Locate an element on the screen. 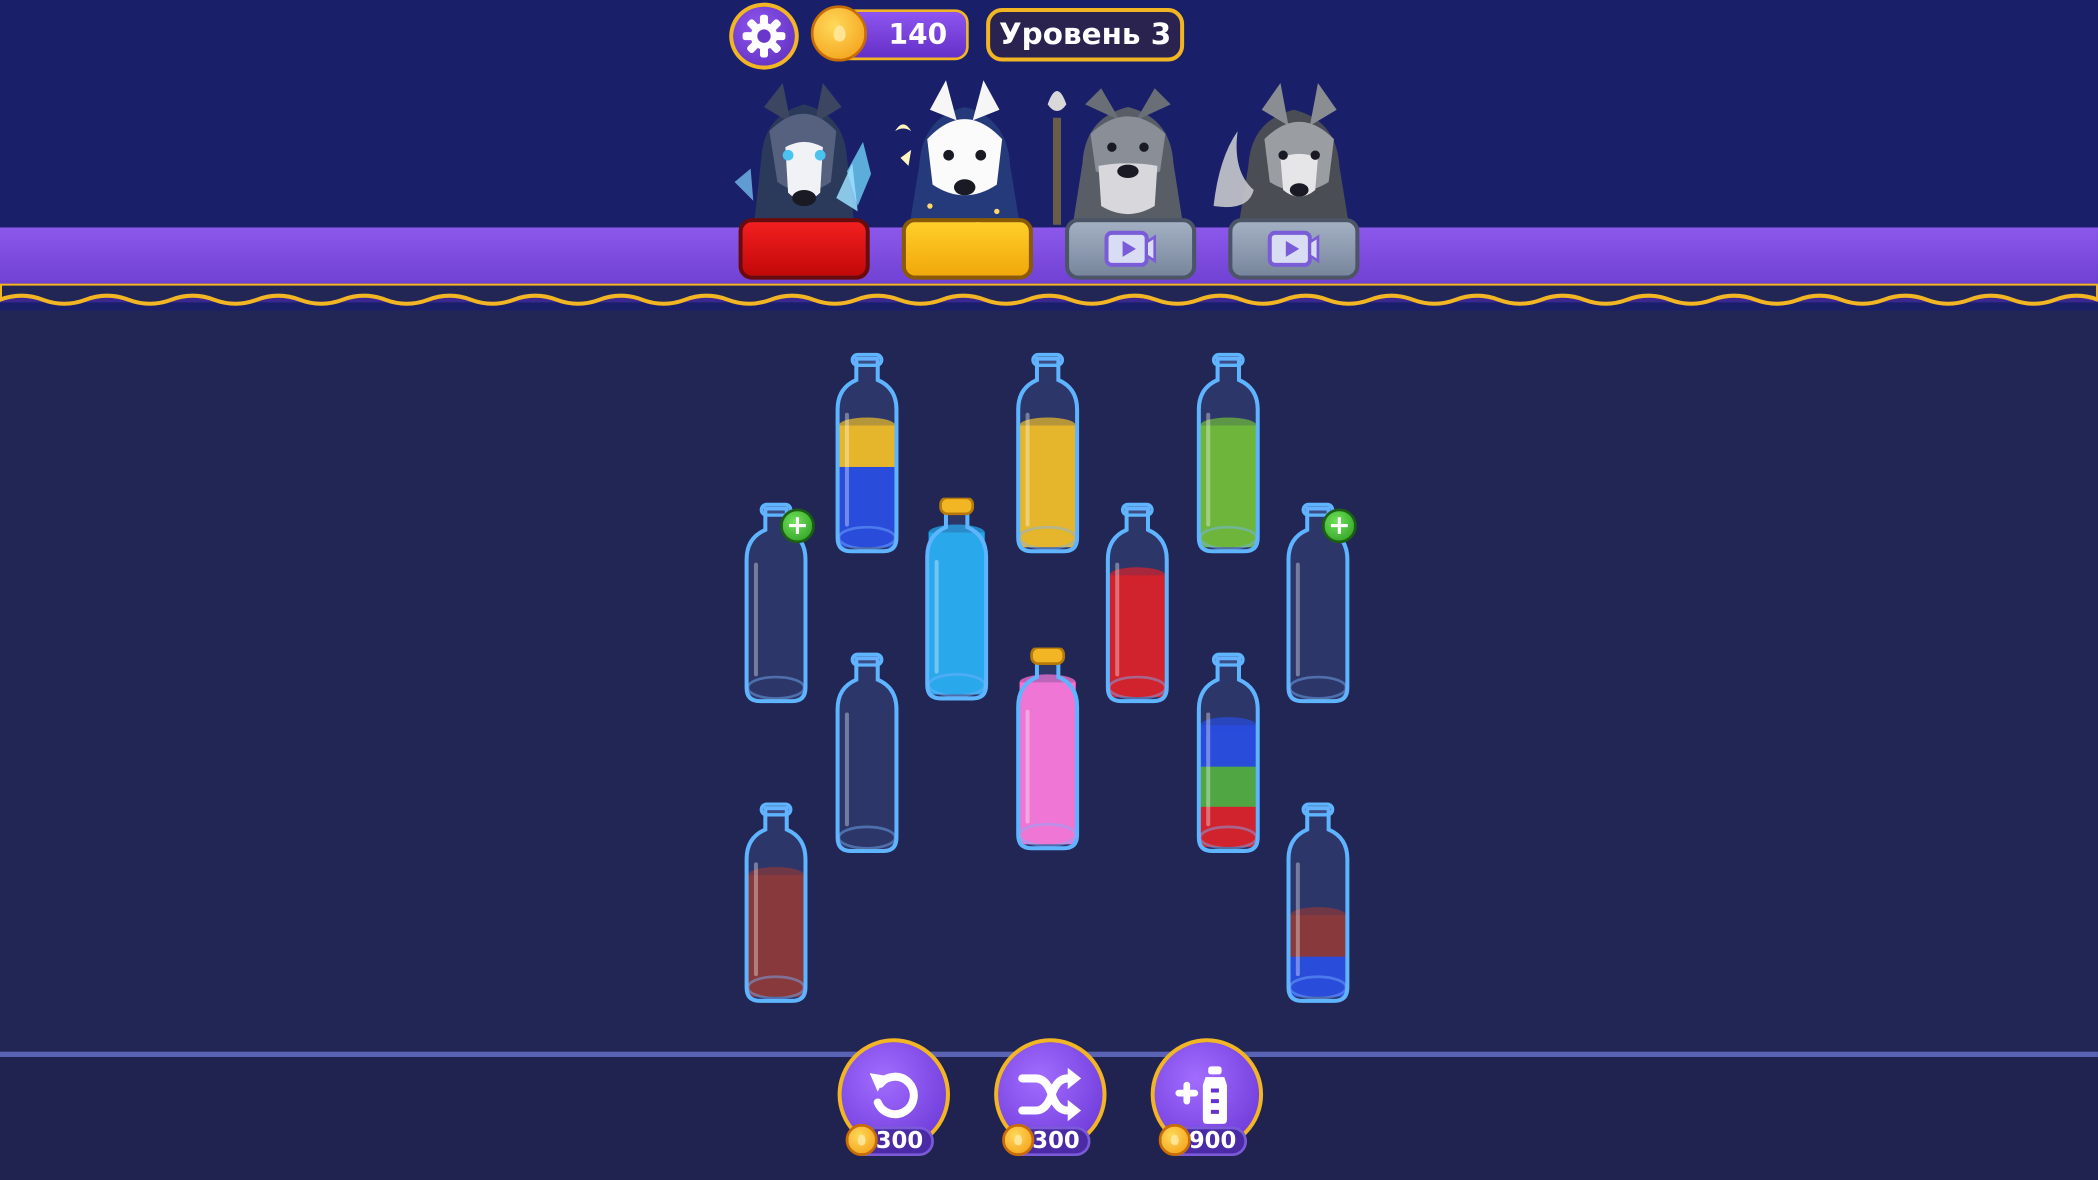 The image size is (2098, 1180). shiba-character is located at coordinates (1282, 157).